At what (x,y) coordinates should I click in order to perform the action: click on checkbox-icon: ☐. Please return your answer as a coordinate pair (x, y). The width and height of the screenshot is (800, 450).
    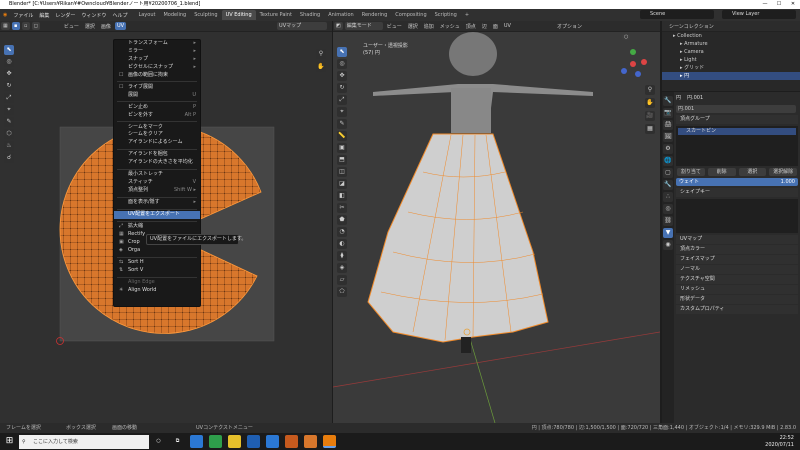
    Looking at the image, I should click on (121, 88).